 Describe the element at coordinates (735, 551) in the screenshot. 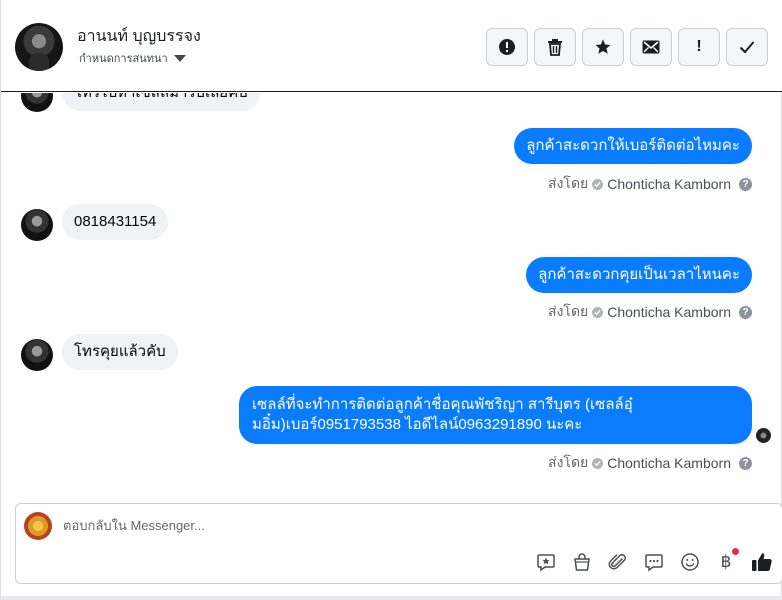

I see `notification-dot` at that location.